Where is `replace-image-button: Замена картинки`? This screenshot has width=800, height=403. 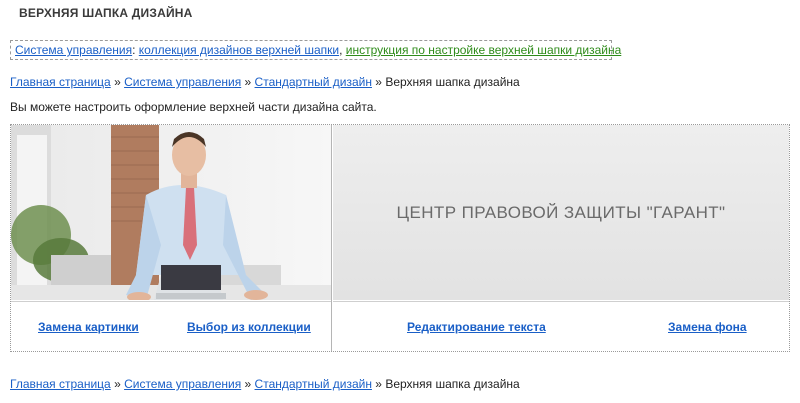 replace-image-button: Замена картинки is located at coordinates (88, 327).